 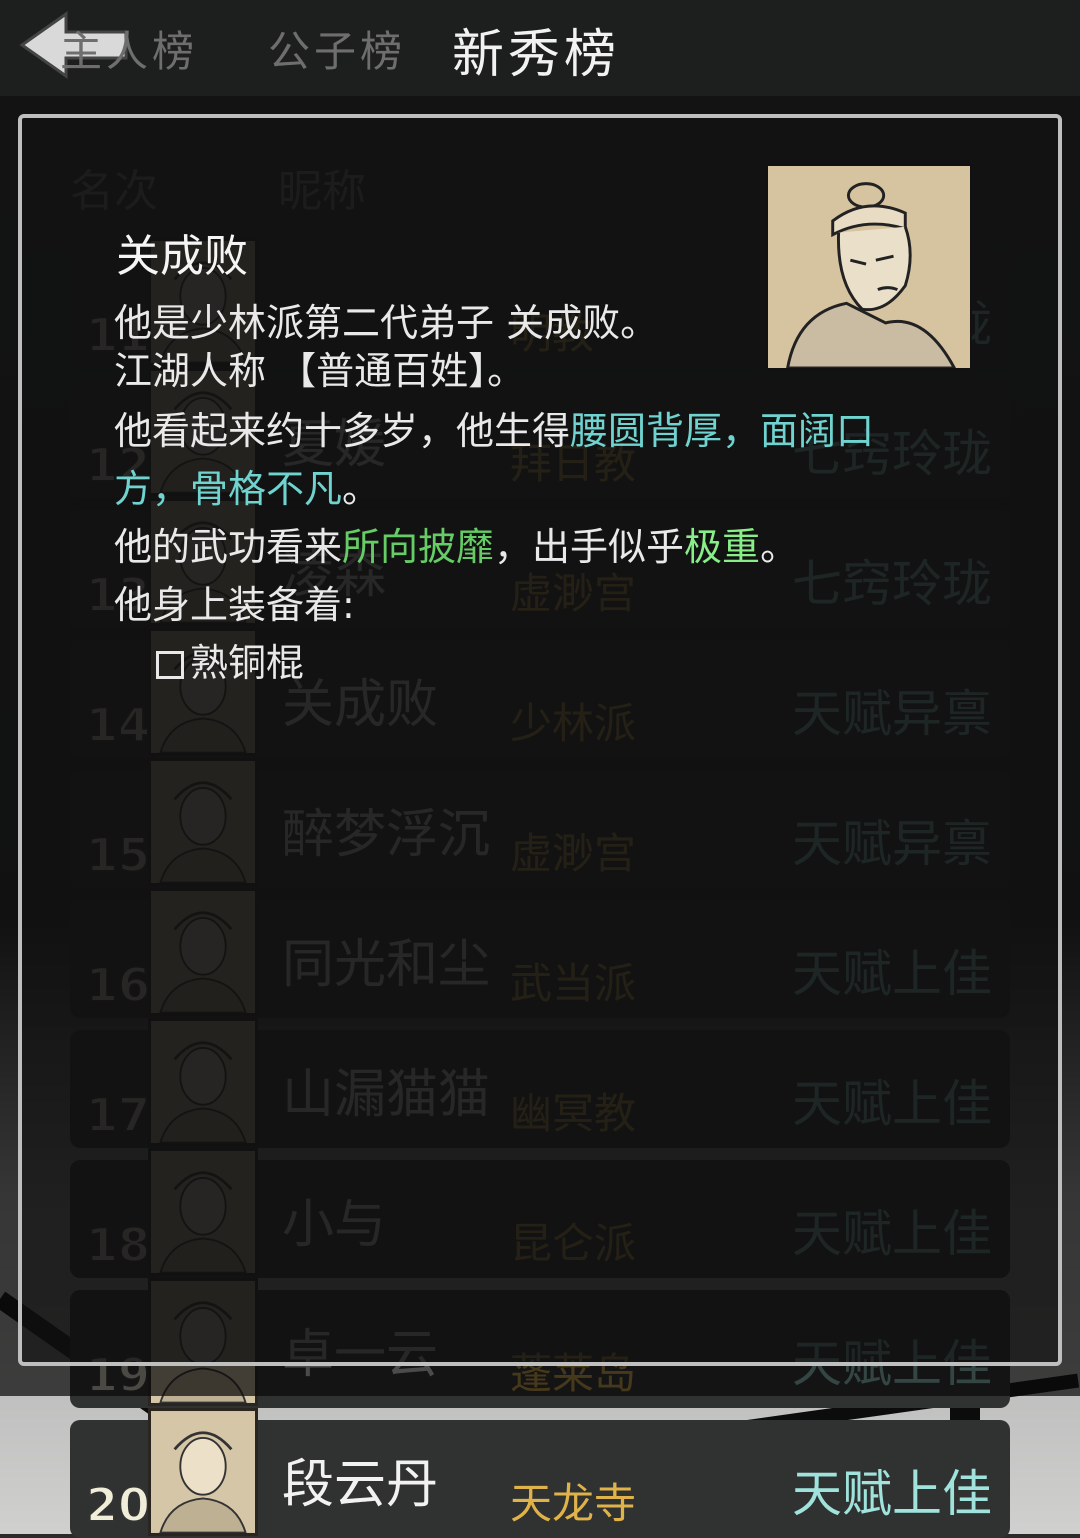 What do you see at coordinates (360, 1485) in the screenshot?
I see `player-name: 段云丹` at bounding box center [360, 1485].